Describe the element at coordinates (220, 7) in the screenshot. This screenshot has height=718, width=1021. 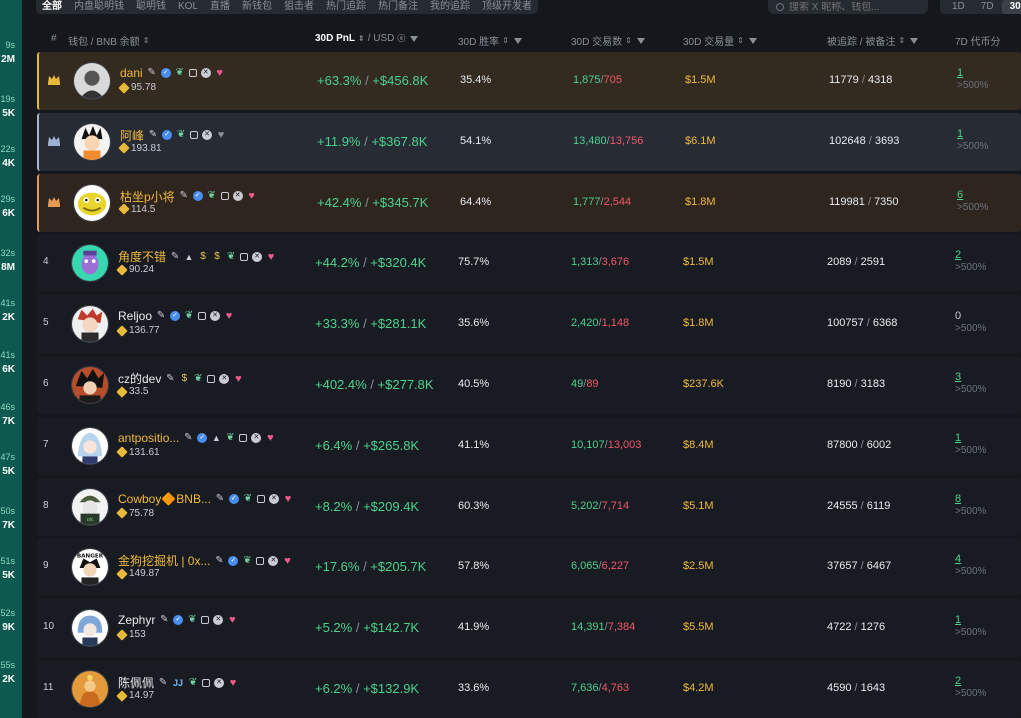
I see `tab-4: 直播` at that location.